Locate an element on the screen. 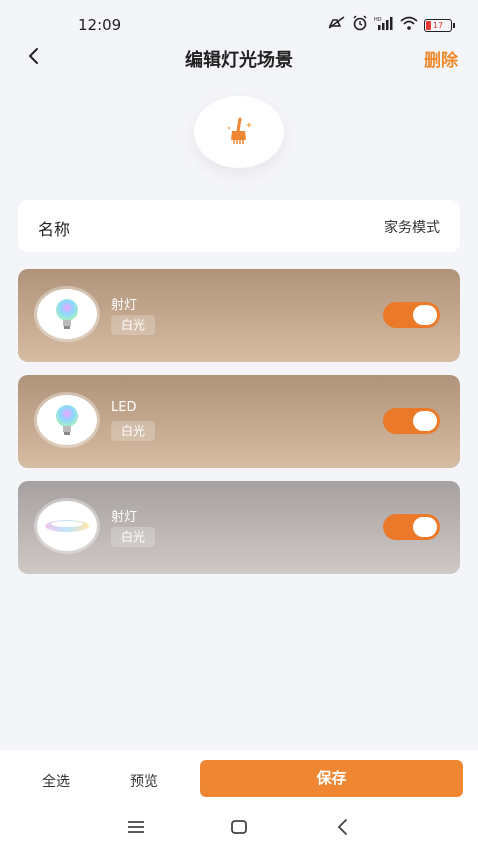 The image size is (478, 850). menu-nav-button is located at coordinates (136, 827).